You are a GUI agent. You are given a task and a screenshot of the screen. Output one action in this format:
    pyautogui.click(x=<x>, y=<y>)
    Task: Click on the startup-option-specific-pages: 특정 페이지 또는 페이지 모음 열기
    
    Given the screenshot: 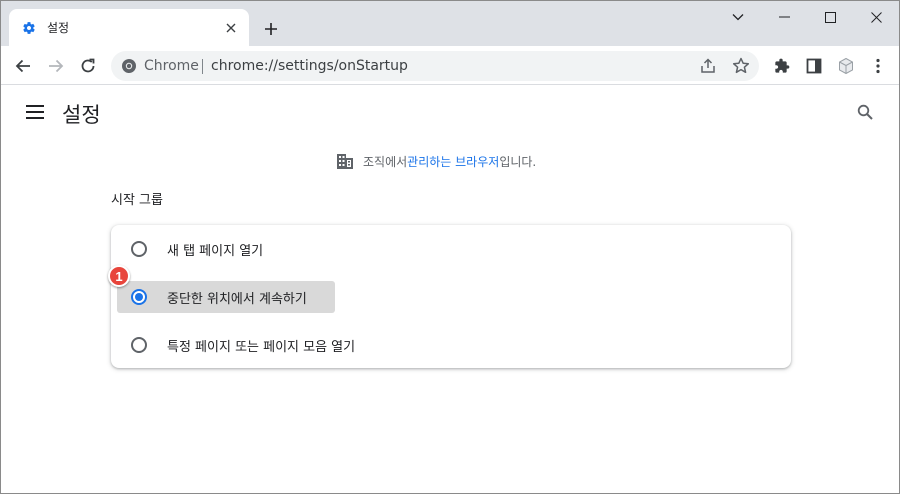 What is the action you would take?
    pyautogui.click(x=451, y=345)
    